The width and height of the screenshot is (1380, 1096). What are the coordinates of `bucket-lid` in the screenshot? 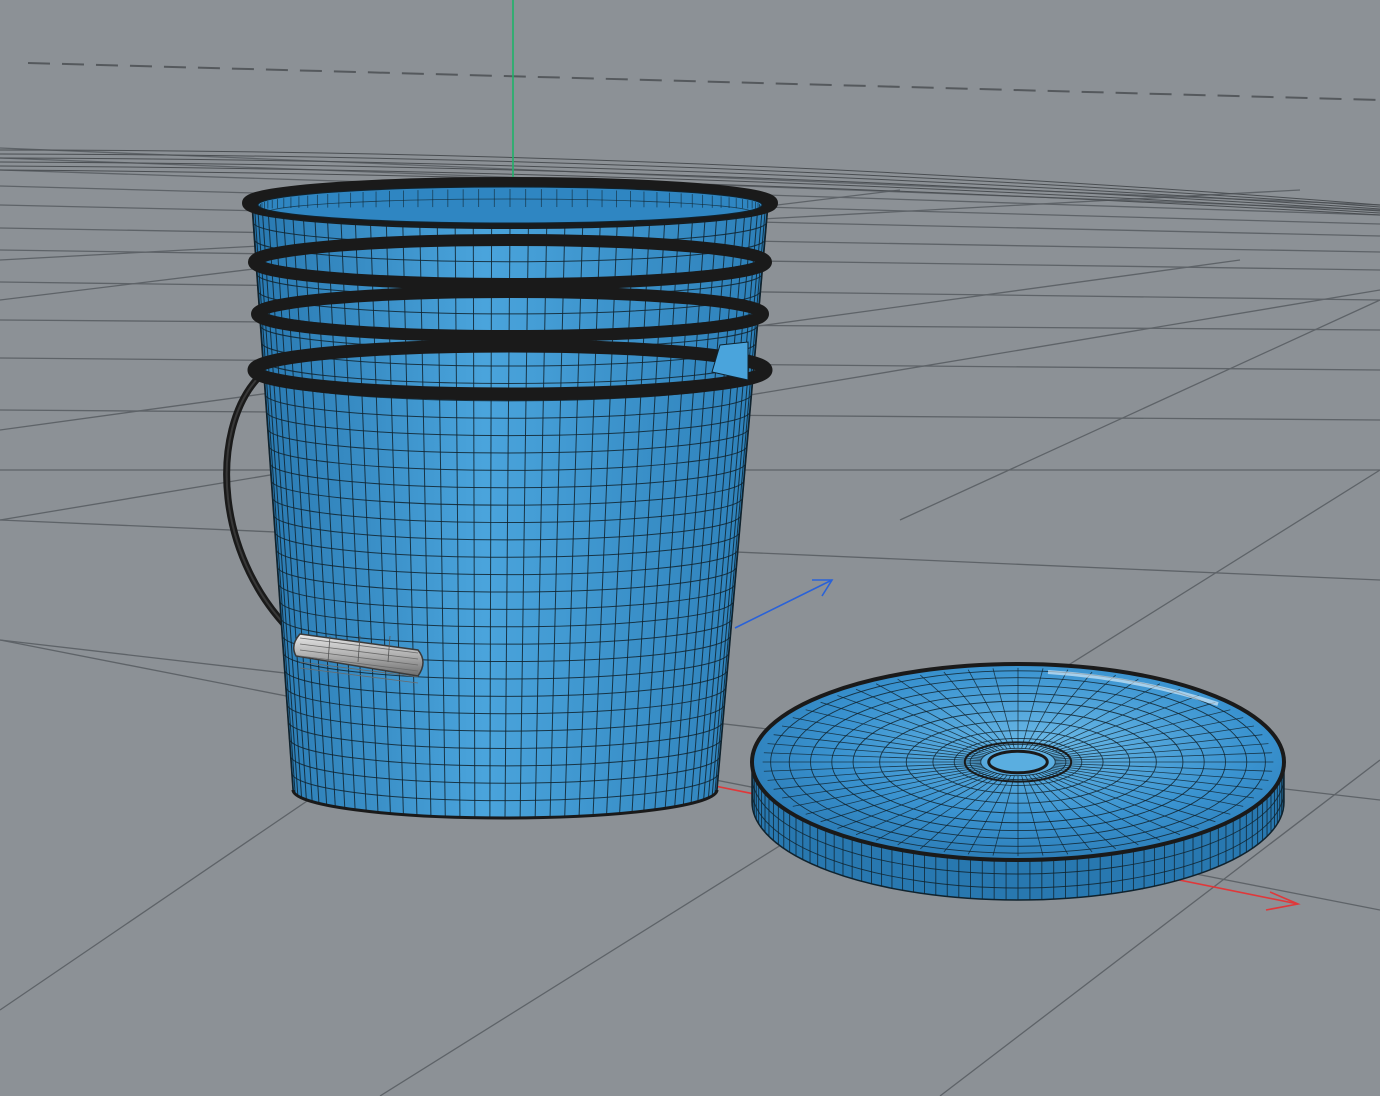 It's located at (1018, 781).